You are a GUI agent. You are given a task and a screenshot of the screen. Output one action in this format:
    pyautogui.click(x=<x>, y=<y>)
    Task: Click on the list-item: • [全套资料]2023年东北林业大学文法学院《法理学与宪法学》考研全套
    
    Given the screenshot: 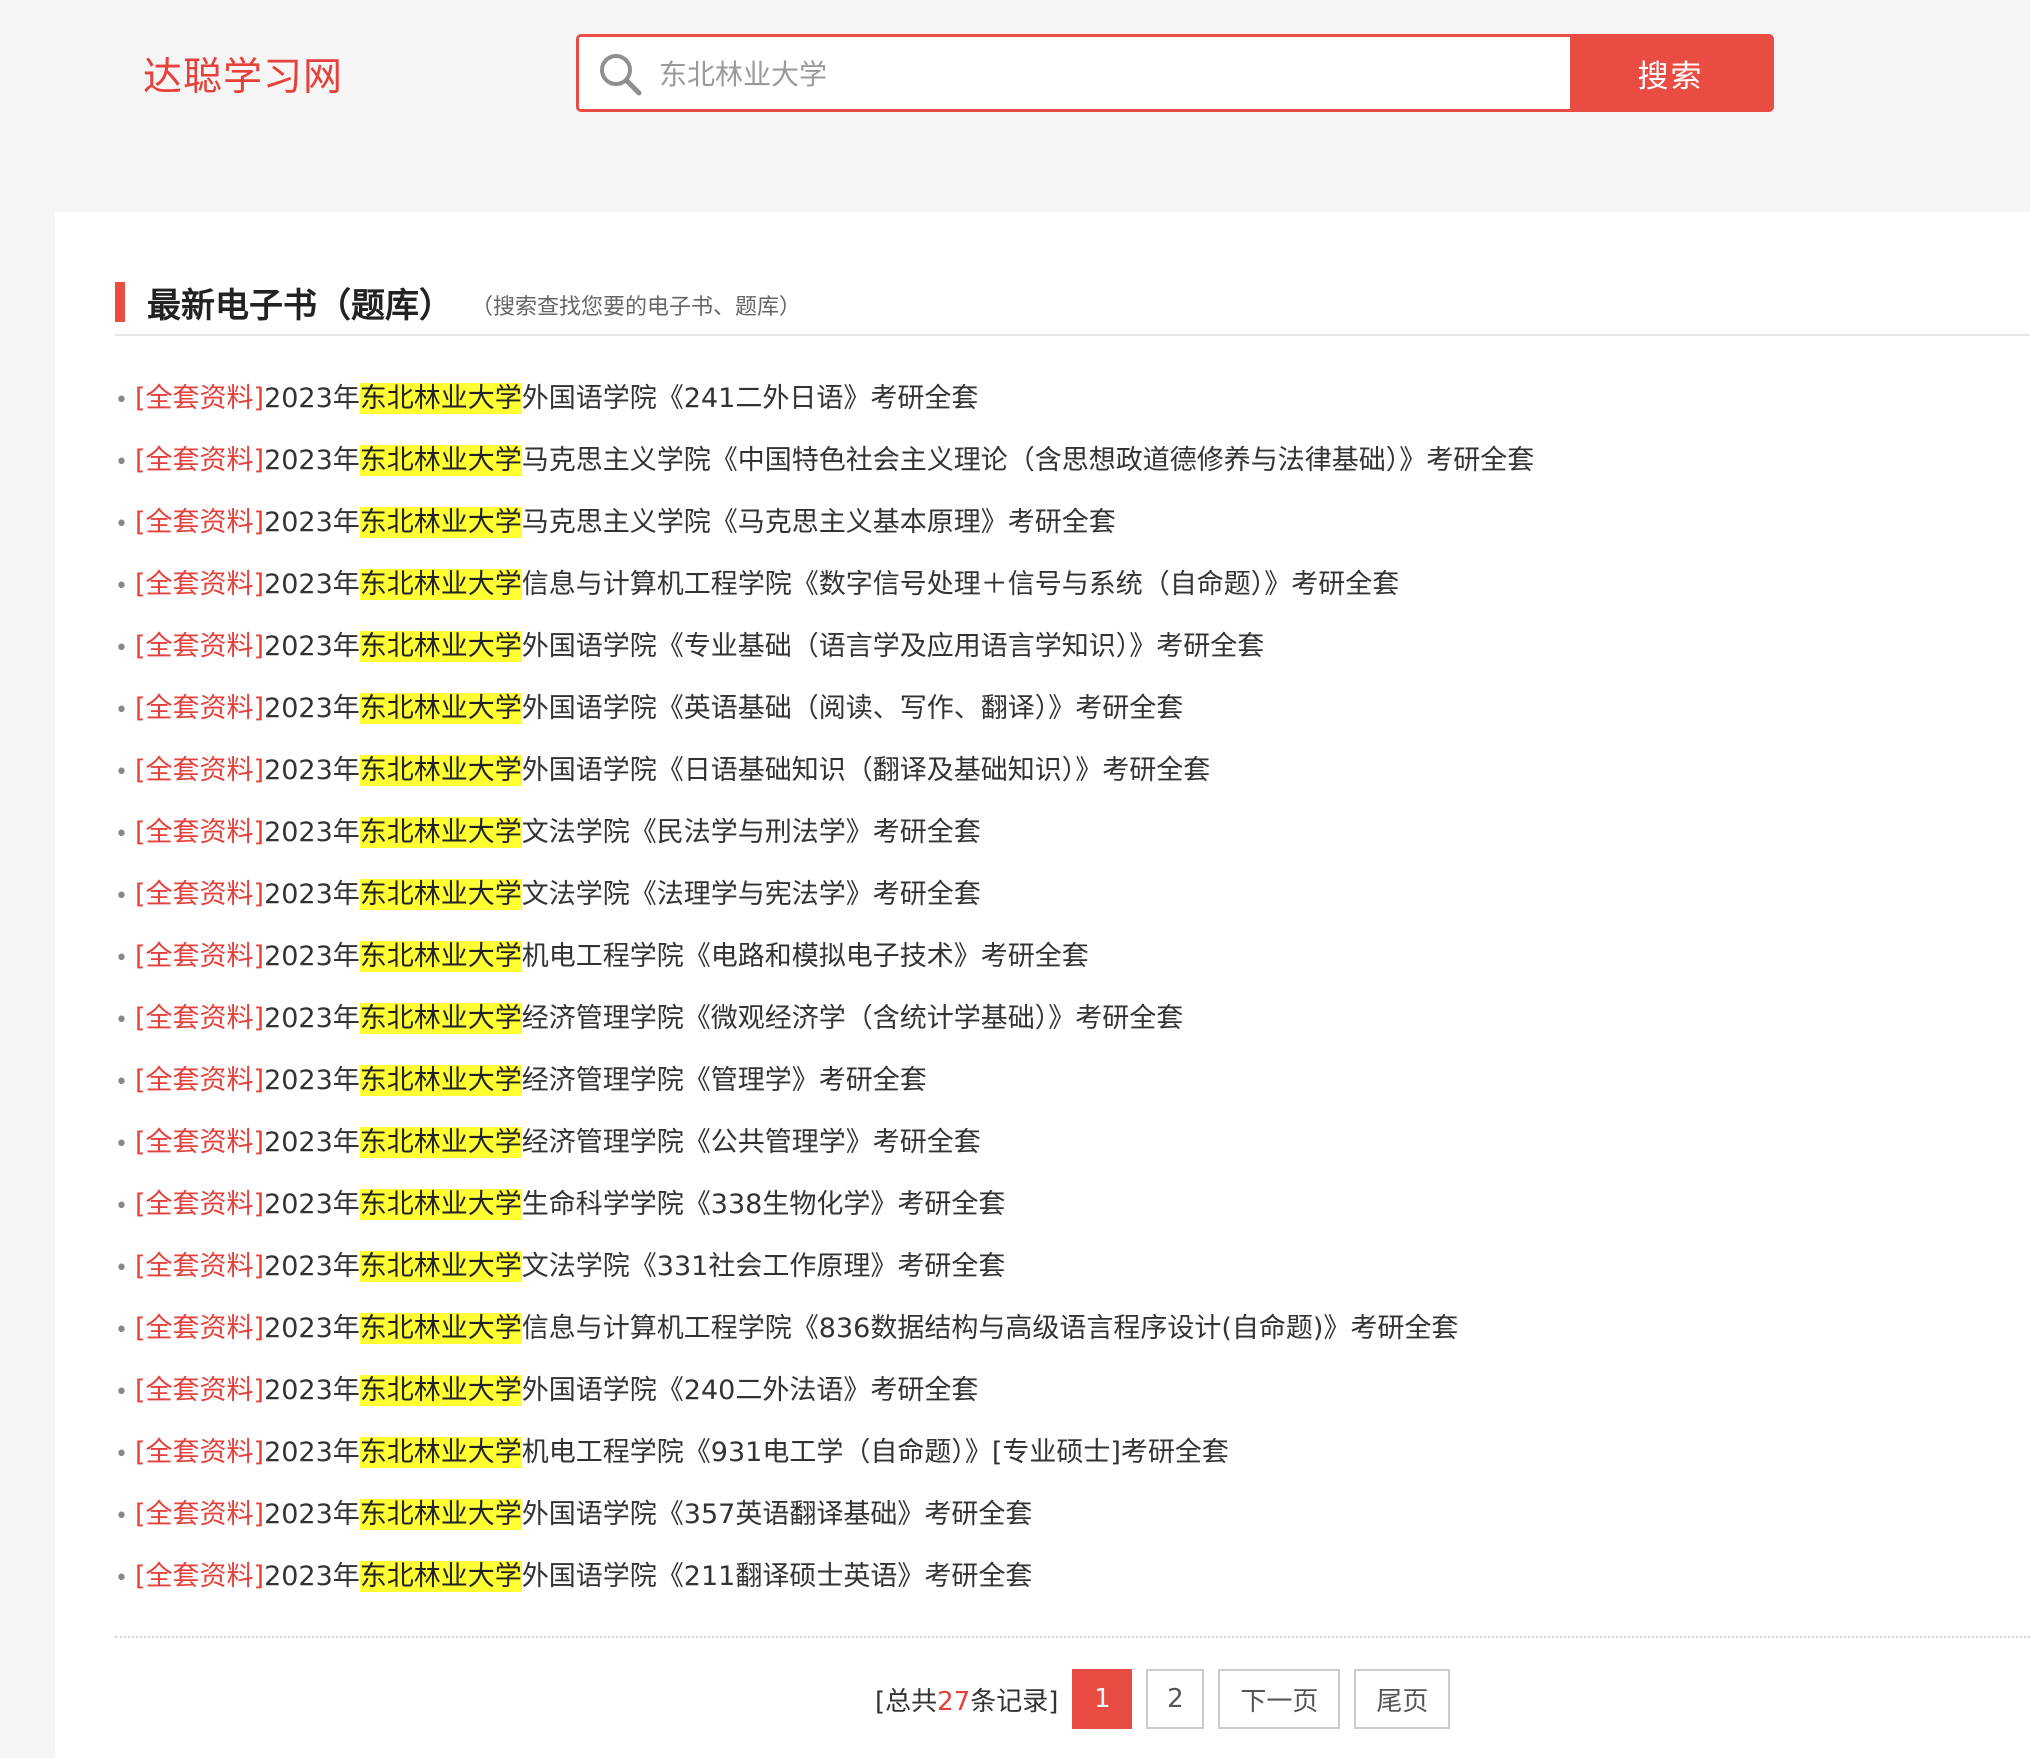 What is the action you would take?
    pyautogui.click(x=1065, y=895)
    